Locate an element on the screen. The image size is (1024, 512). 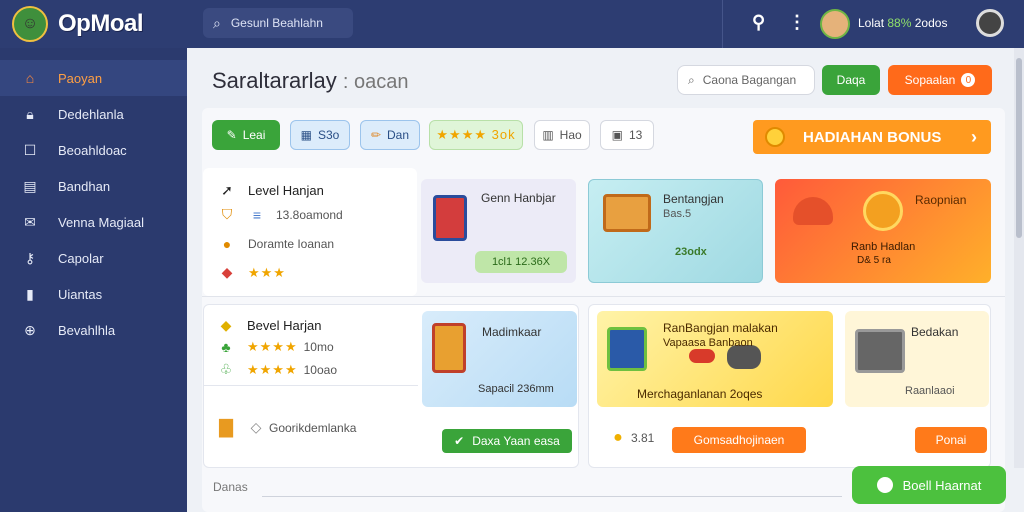
sidebar-item-home: ⌂ Paoyan is located at coordinates (93, 78).